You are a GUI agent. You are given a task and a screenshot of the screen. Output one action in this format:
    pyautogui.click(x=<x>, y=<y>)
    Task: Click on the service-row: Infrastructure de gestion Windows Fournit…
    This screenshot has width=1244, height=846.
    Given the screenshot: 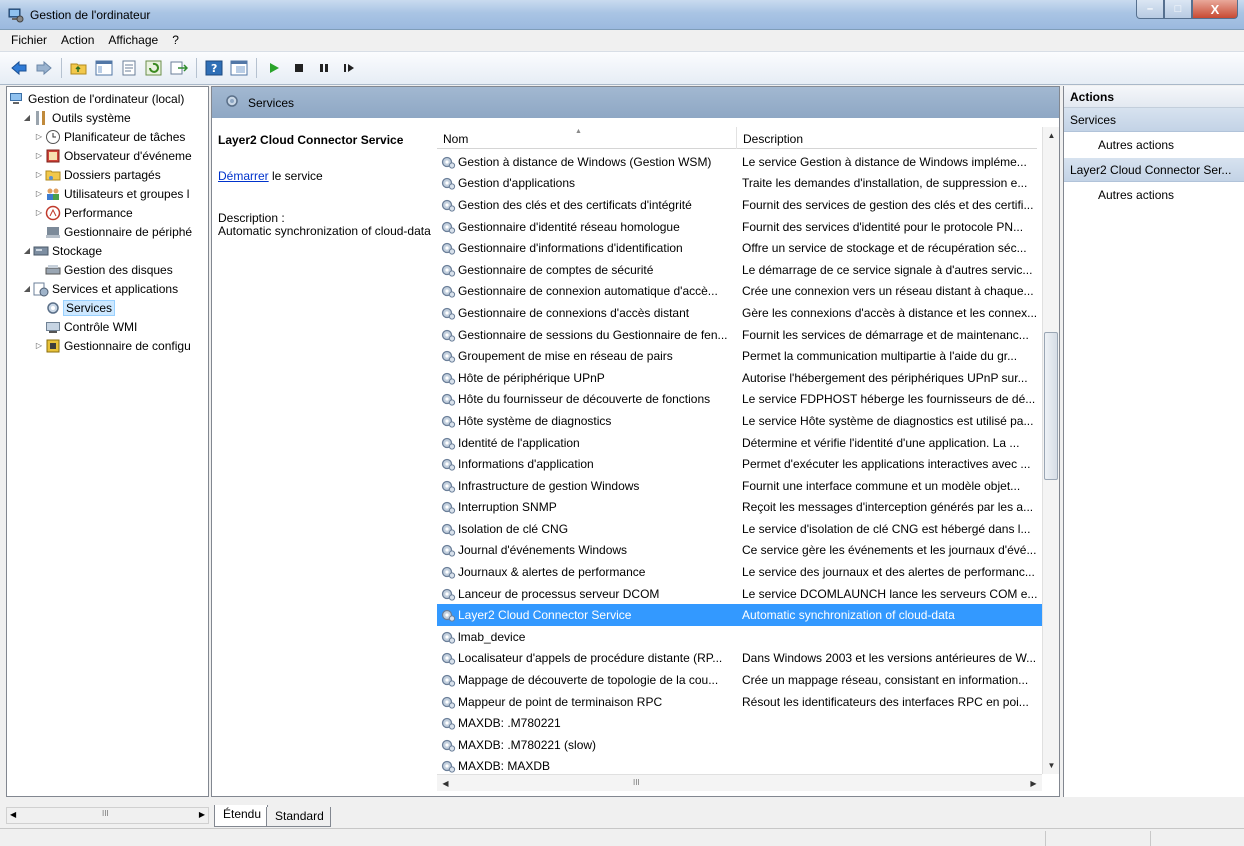 What is the action you would take?
    pyautogui.click(x=739, y=486)
    